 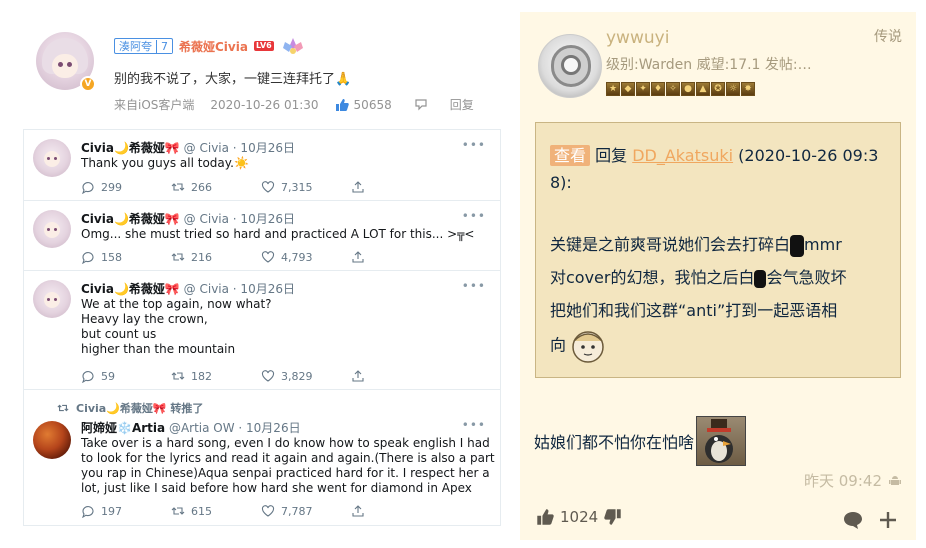 I want to click on medal-row: ★ ◆ ✦ ♦ ✧ ● ▲ ✪ ☼ ✸, so click(x=680, y=89).